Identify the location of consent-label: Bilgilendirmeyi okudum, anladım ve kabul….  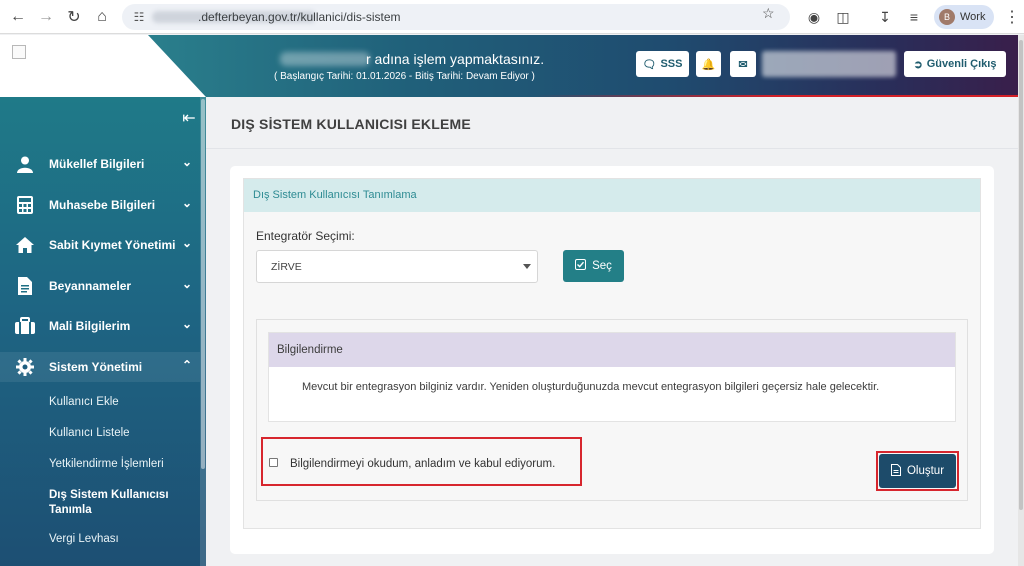
(422, 464).